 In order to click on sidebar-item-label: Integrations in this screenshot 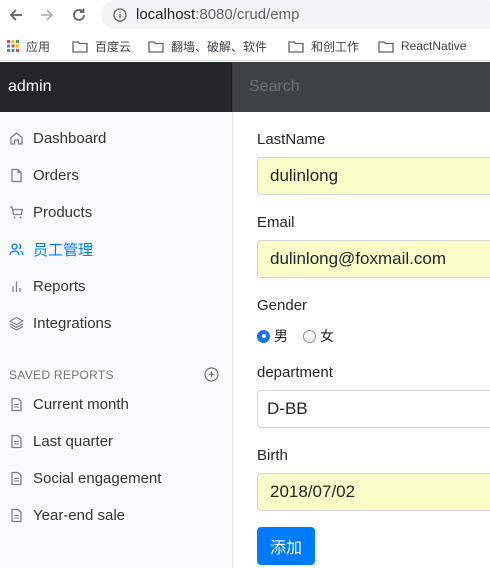, I will do `click(72, 323)`.